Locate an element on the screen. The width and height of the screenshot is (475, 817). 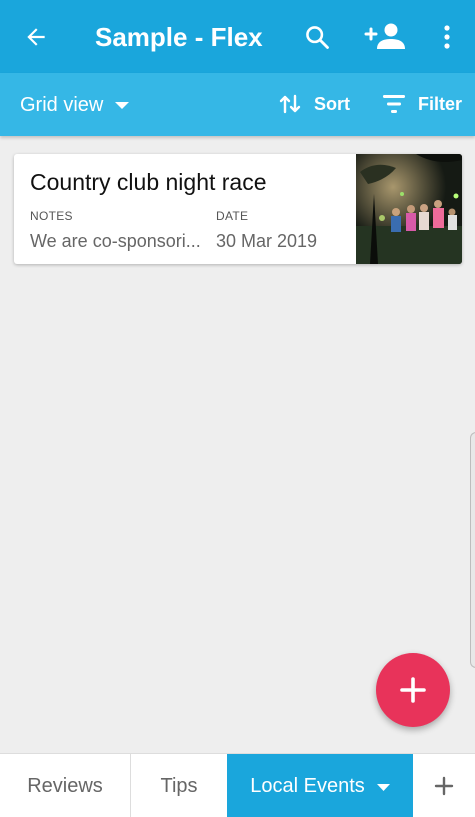
tab-reviews: Reviews is located at coordinates (65, 785).